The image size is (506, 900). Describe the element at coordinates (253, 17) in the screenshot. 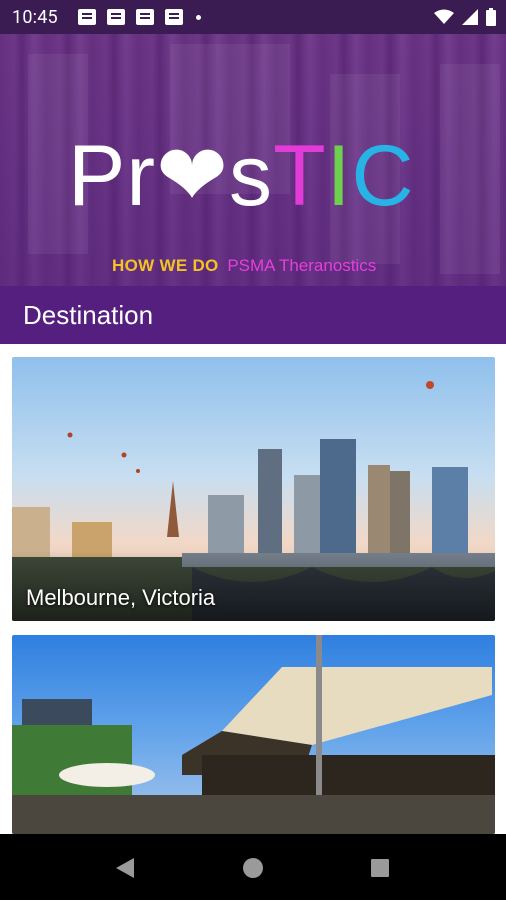

I see `status-bar: 10:45` at that location.